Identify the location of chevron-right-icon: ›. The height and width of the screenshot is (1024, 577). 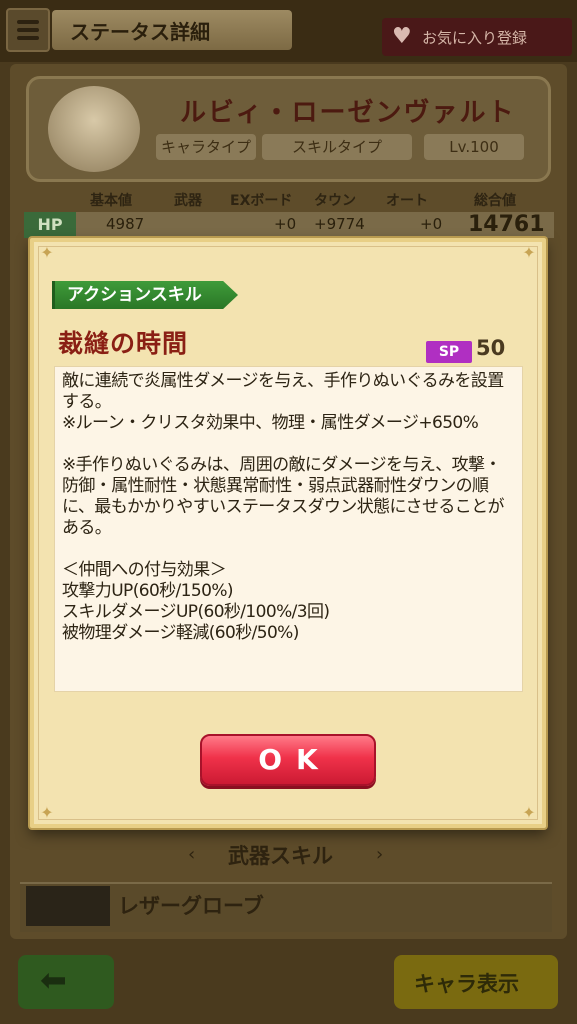
(379, 854).